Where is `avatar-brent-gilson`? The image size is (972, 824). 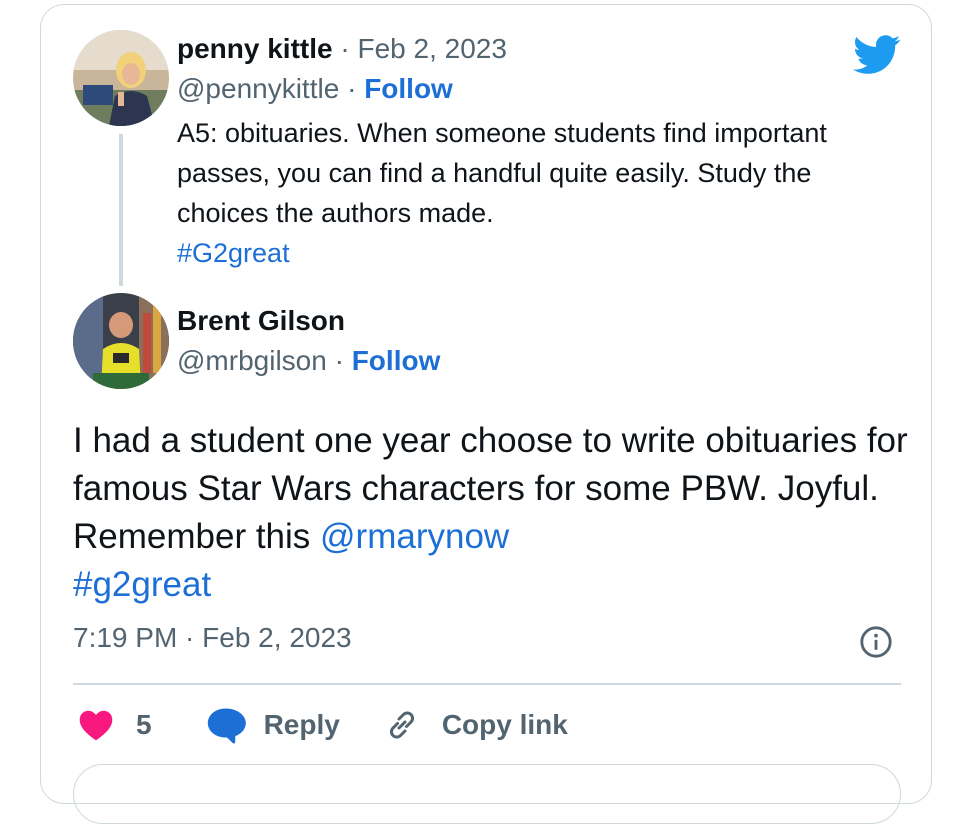 avatar-brent-gilson is located at coordinates (121, 341).